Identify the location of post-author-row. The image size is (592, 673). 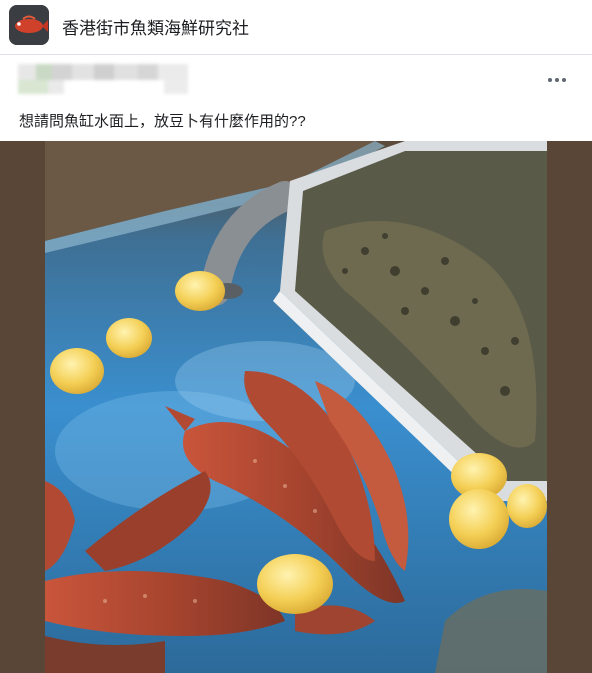
(296, 78).